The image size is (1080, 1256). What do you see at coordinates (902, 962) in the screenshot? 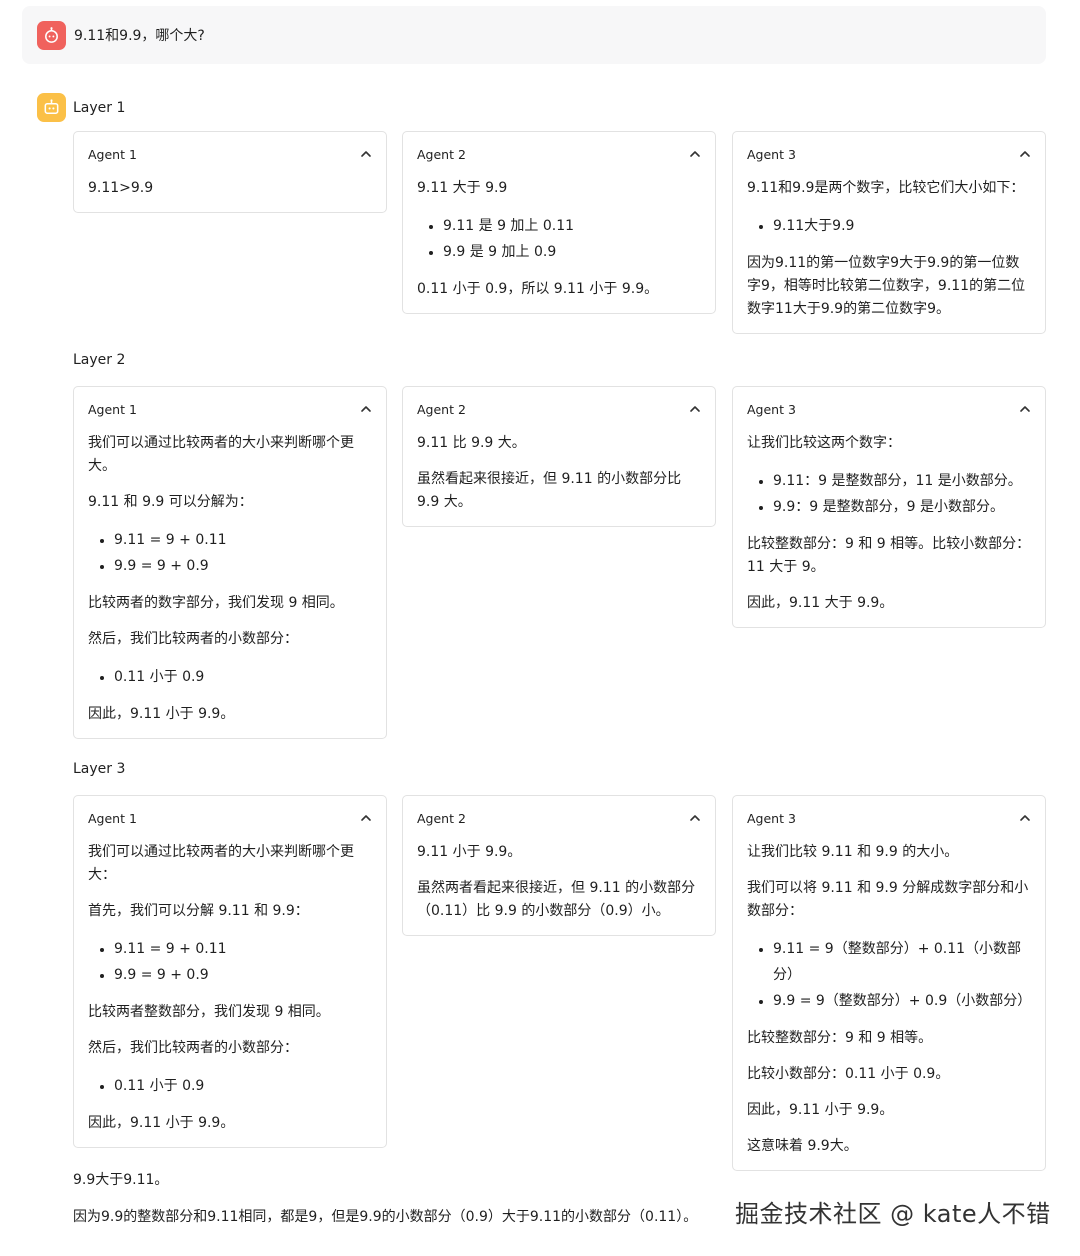
I see `list-item: 9.11 = 9（整数部分）+ 0.11（小数部分）` at bounding box center [902, 962].